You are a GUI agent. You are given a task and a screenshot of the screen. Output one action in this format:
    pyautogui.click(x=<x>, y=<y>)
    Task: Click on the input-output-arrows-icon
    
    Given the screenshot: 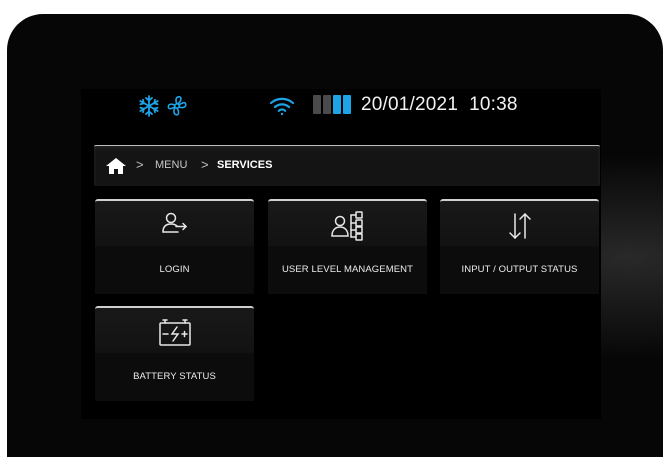 What is the action you would take?
    pyautogui.click(x=520, y=228)
    